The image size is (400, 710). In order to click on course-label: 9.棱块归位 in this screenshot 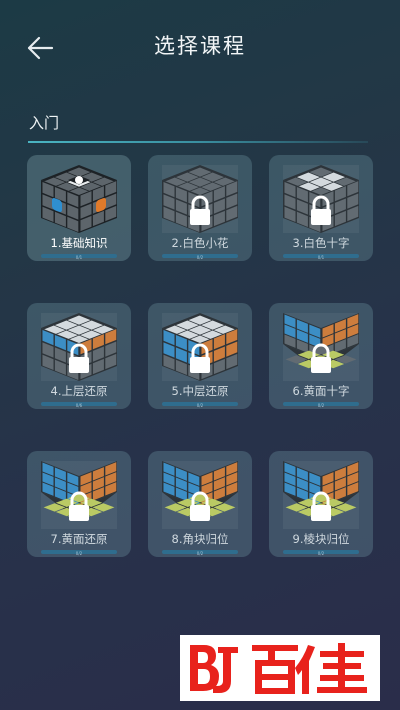, I will do `click(321, 539)`.